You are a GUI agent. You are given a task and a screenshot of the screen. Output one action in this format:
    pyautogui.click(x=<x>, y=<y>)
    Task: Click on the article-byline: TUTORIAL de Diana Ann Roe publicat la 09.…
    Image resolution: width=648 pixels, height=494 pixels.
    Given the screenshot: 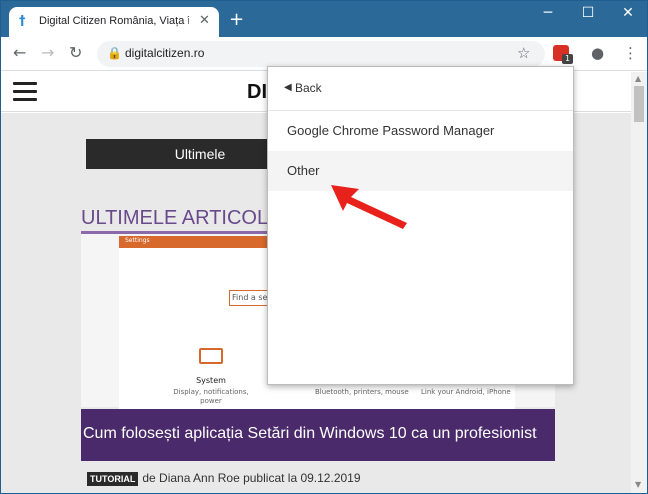 What is the action you would take?
    pyautogui.click(x=224, y=478)
    